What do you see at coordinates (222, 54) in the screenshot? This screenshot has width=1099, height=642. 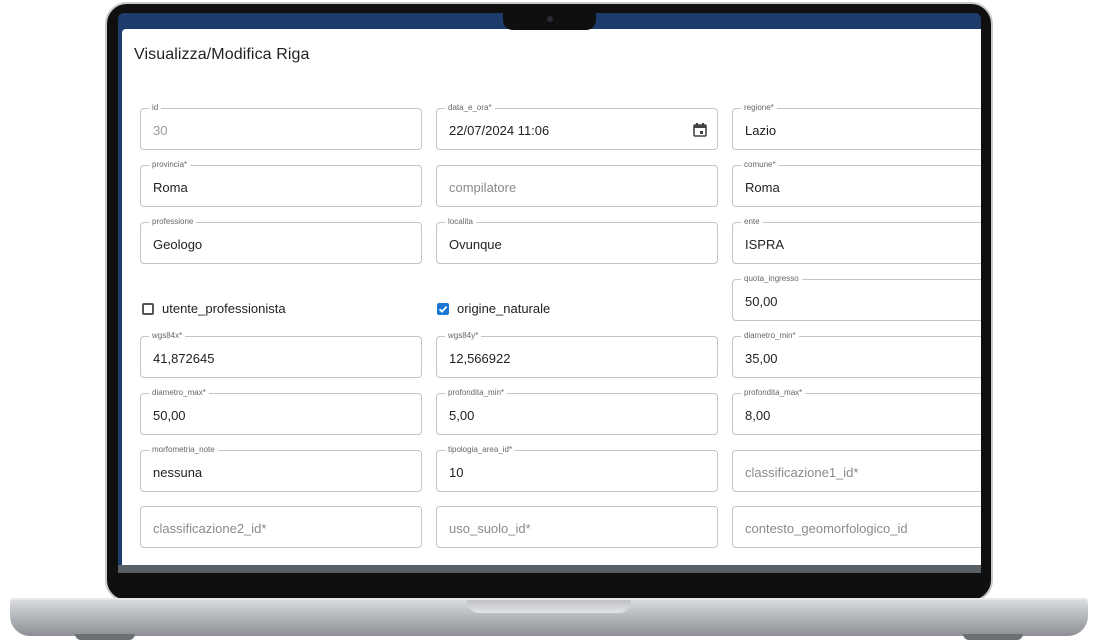 I see `dialog-title: Visualizza/Modifica Riga` at bounding box center [222, 54].